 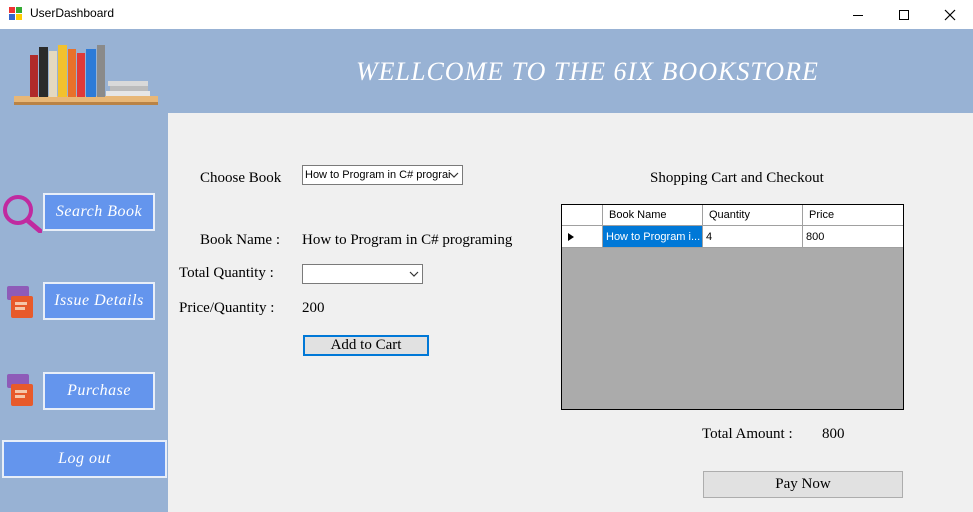 What do you see at coordinates (582, 237) in the screenshot?
I see `row-selector` at bounding box center [582, 237].